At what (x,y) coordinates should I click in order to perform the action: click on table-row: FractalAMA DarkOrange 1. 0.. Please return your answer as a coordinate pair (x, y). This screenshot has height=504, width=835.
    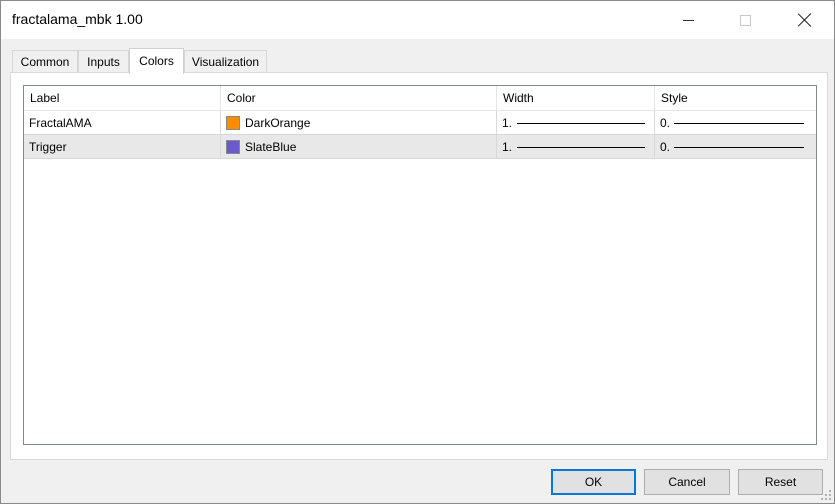
    Looking at the image, I should click on (420, 123).